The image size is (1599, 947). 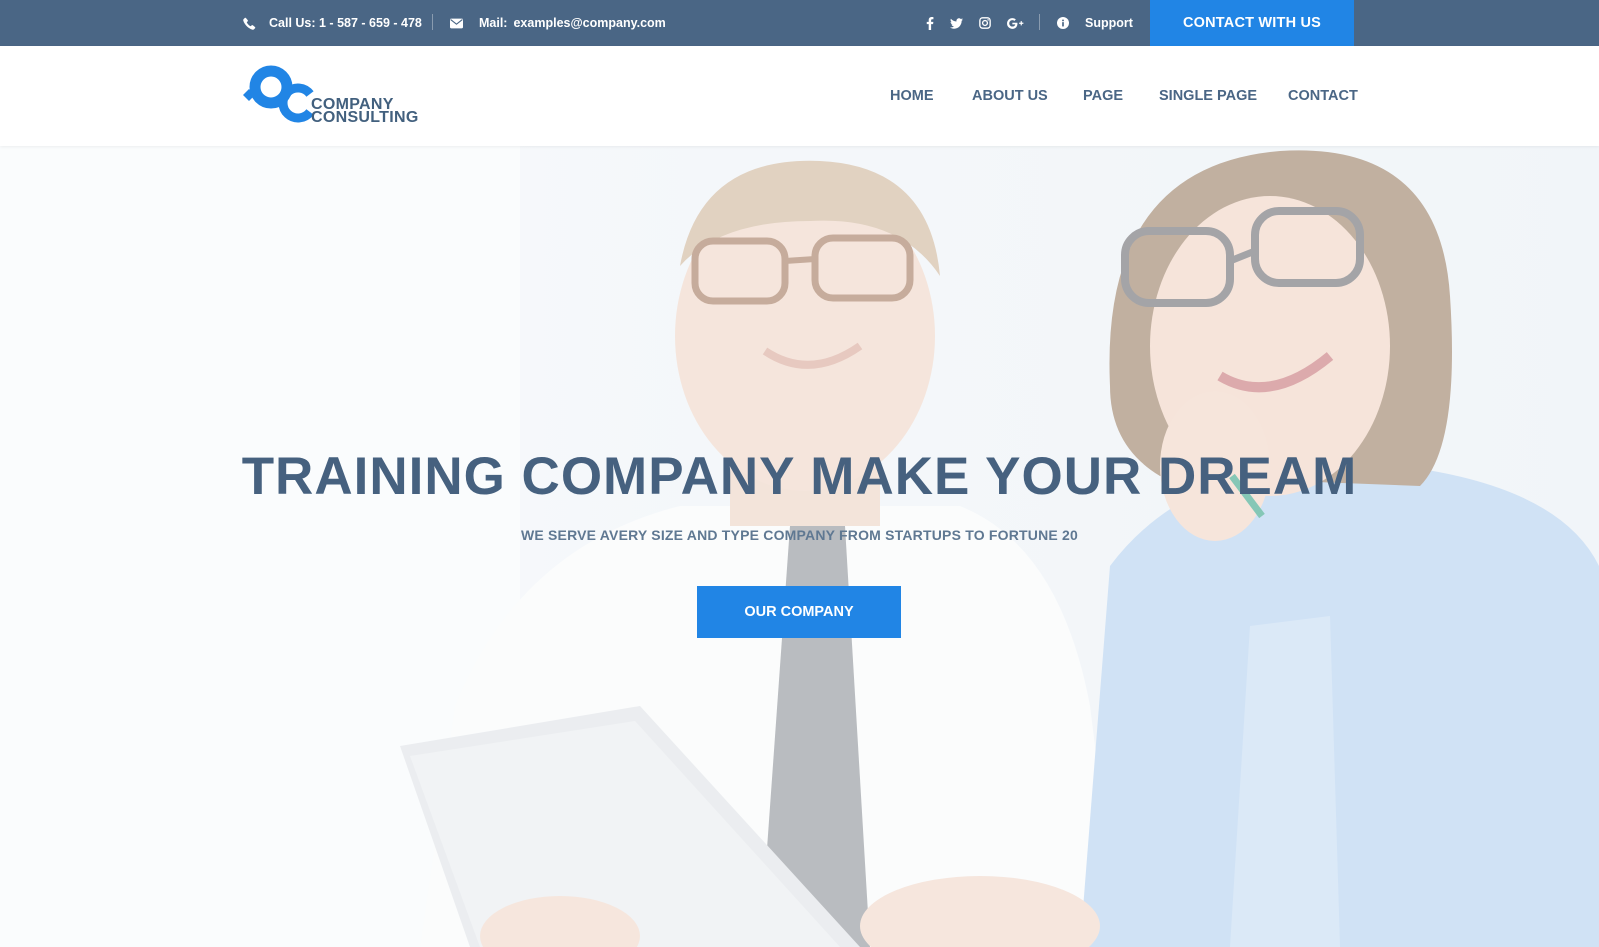 I want to click on our-company-button: OUR COMPANY, so click(x=799, y=612).